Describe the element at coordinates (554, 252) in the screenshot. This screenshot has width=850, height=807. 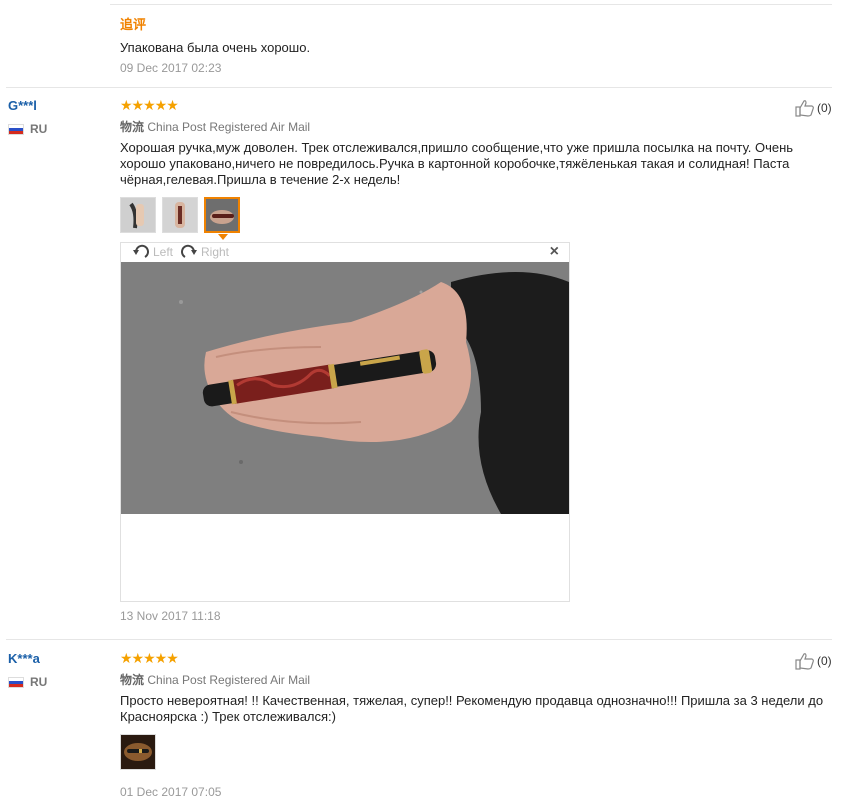
I see `close-viewer-button: ×` at that location.